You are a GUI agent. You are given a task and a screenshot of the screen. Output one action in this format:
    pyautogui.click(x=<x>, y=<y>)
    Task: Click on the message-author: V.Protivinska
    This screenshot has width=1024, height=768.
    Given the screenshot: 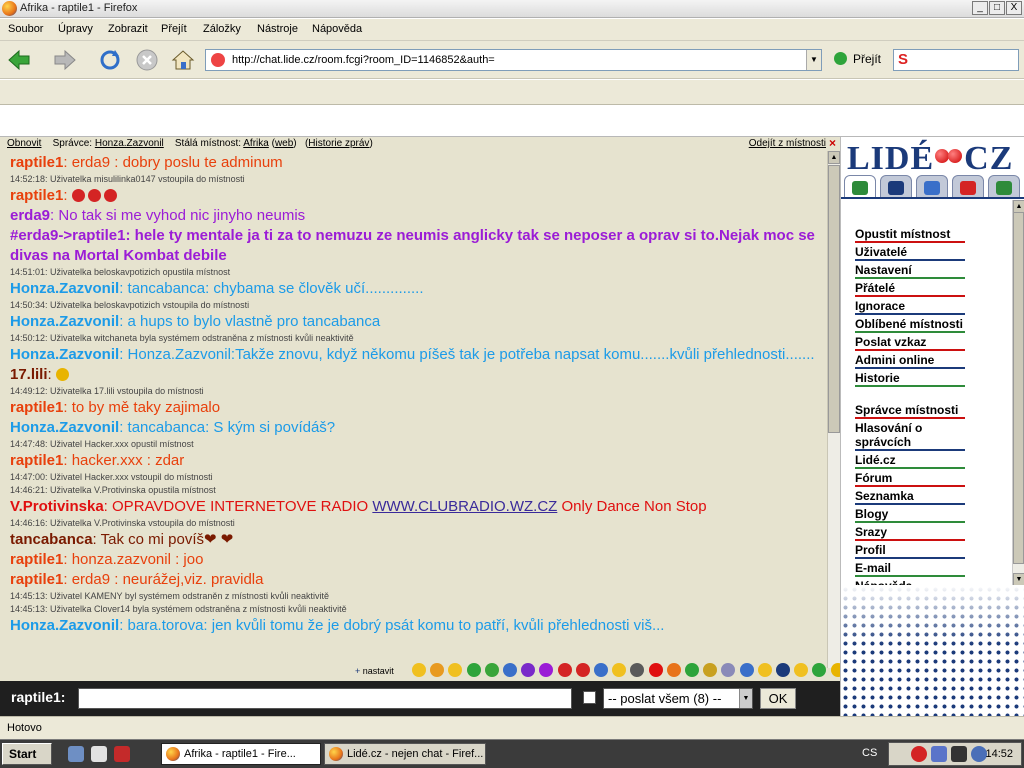 What is the action you would take?
    pyautogui.click(x=57, y=506)
    